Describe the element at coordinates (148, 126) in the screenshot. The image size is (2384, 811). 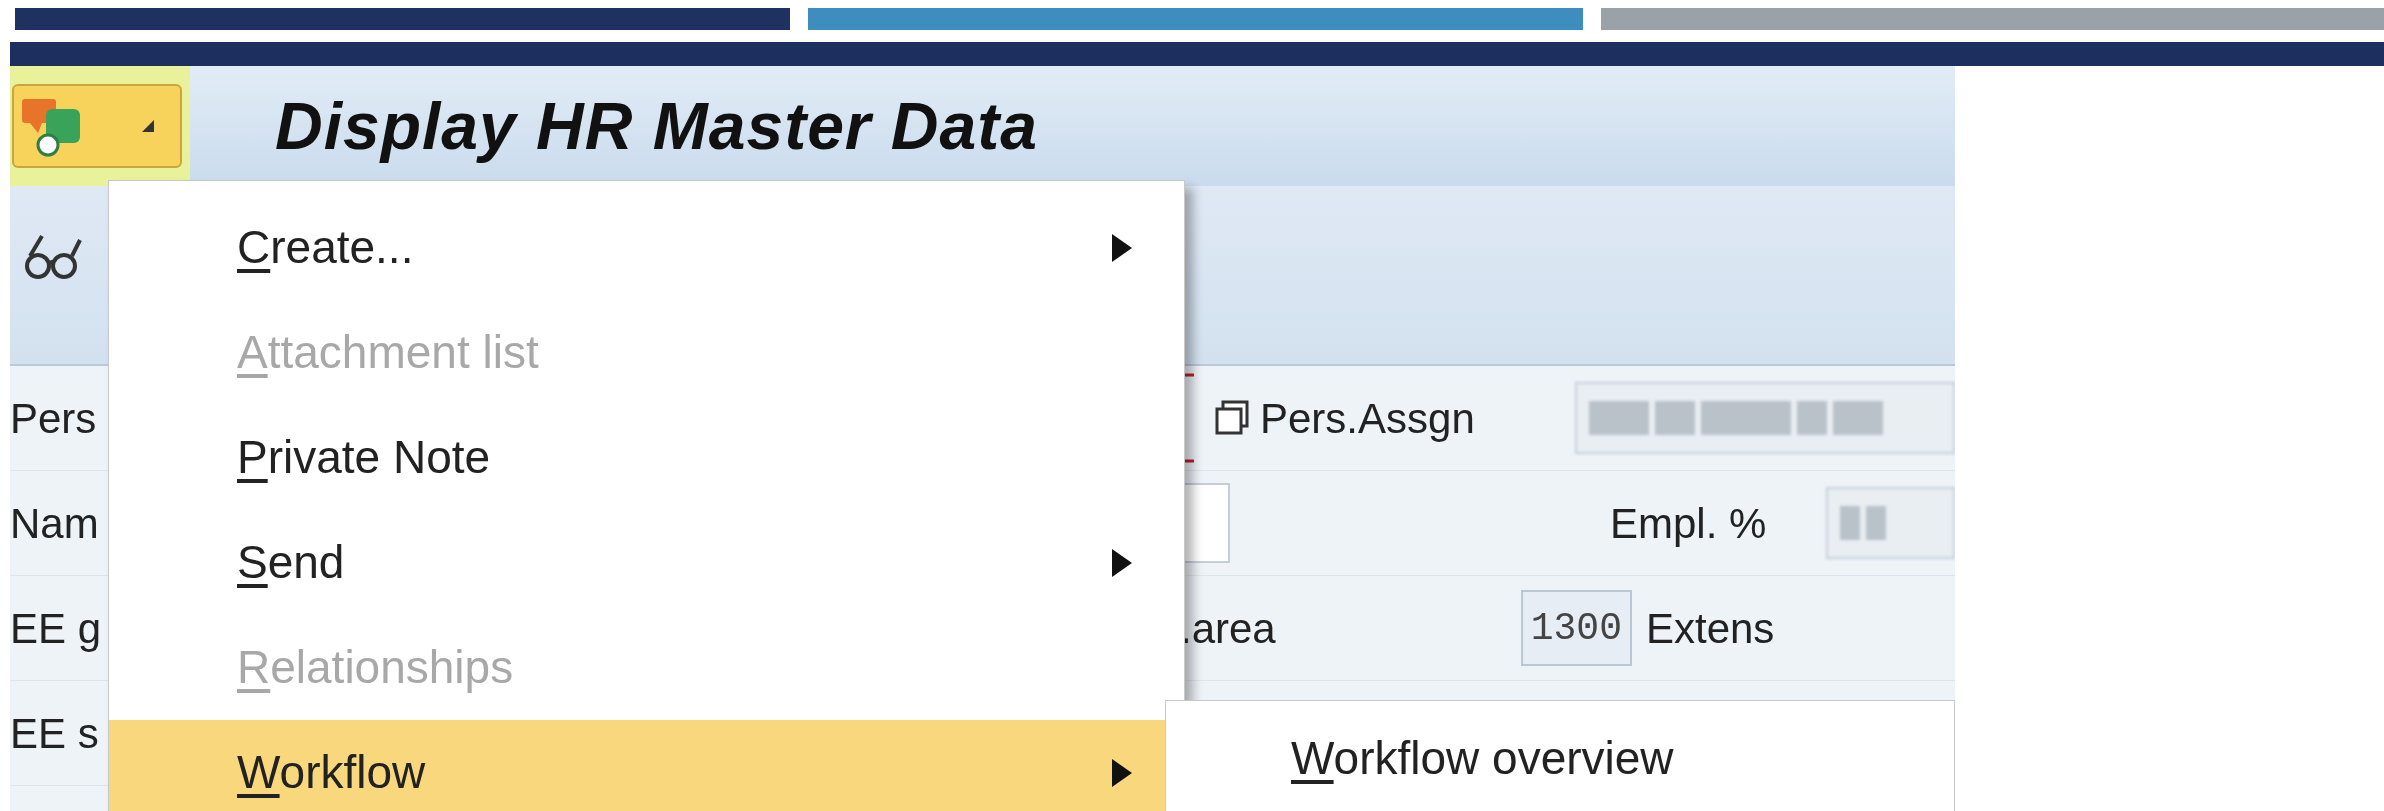
I see `caret-icon` at that location.